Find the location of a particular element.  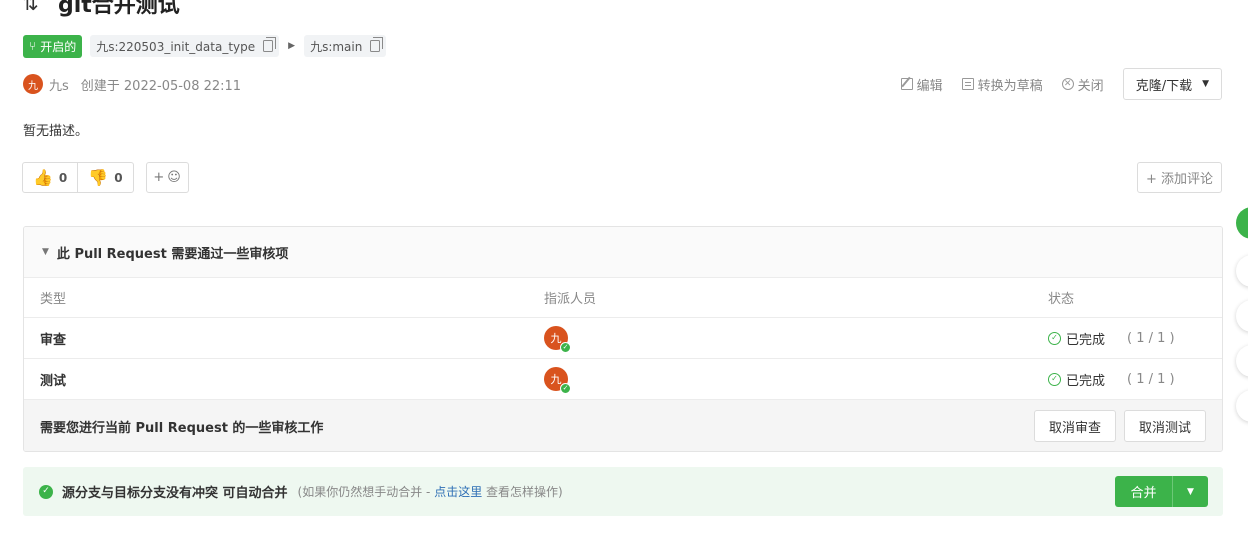

review-panel-header: ▼ 此 Pull Request 需要通过一些审核项 is located at coordinates (623, 252).